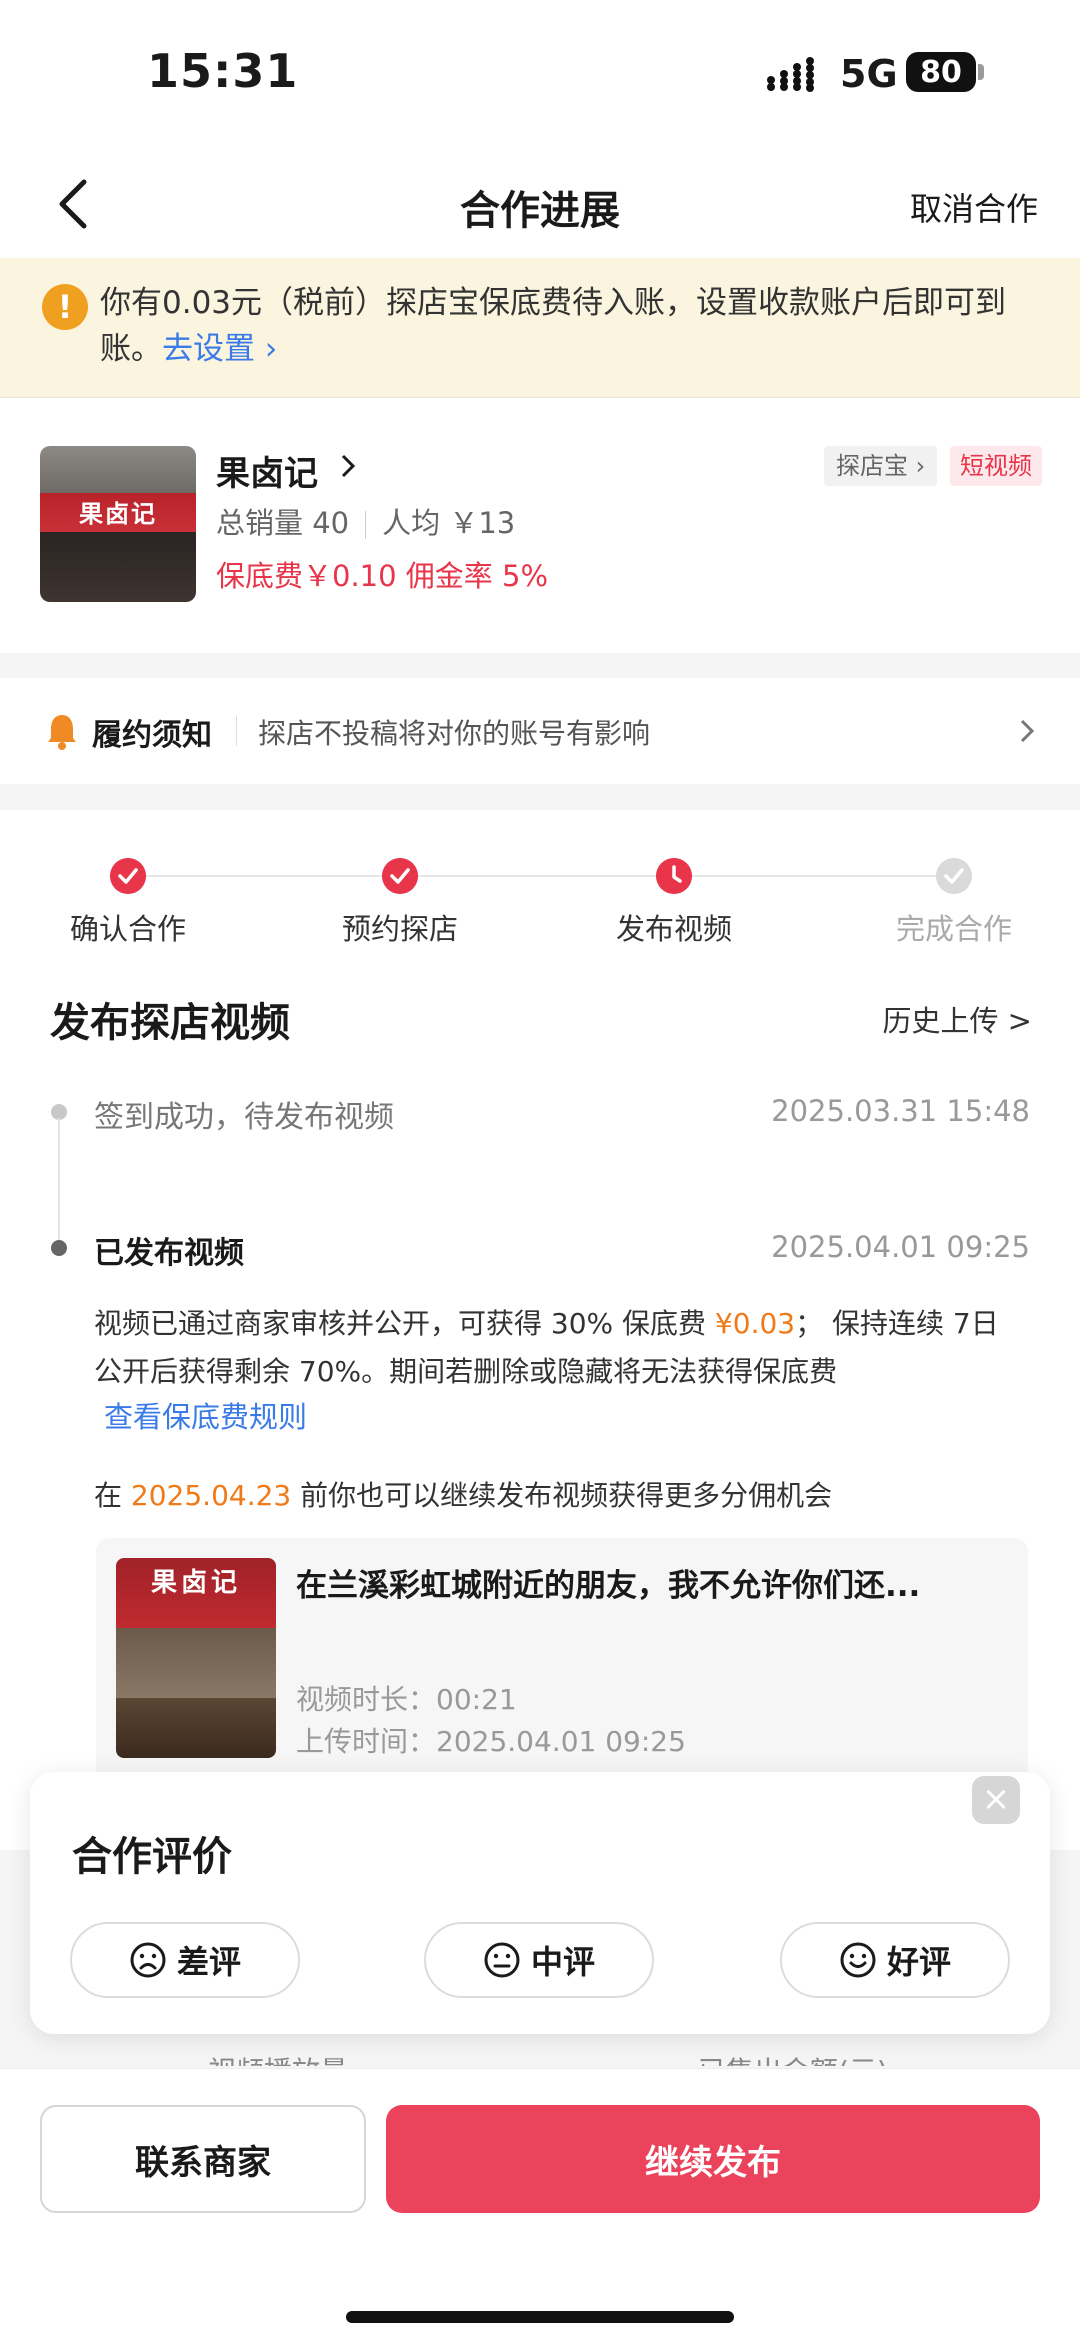 Image resolution: width=1080 pixels, height=2341 pixels. Describe the element at coordinates (148, 1960) in the screenshot. I see `sad-face-icon` at that location.